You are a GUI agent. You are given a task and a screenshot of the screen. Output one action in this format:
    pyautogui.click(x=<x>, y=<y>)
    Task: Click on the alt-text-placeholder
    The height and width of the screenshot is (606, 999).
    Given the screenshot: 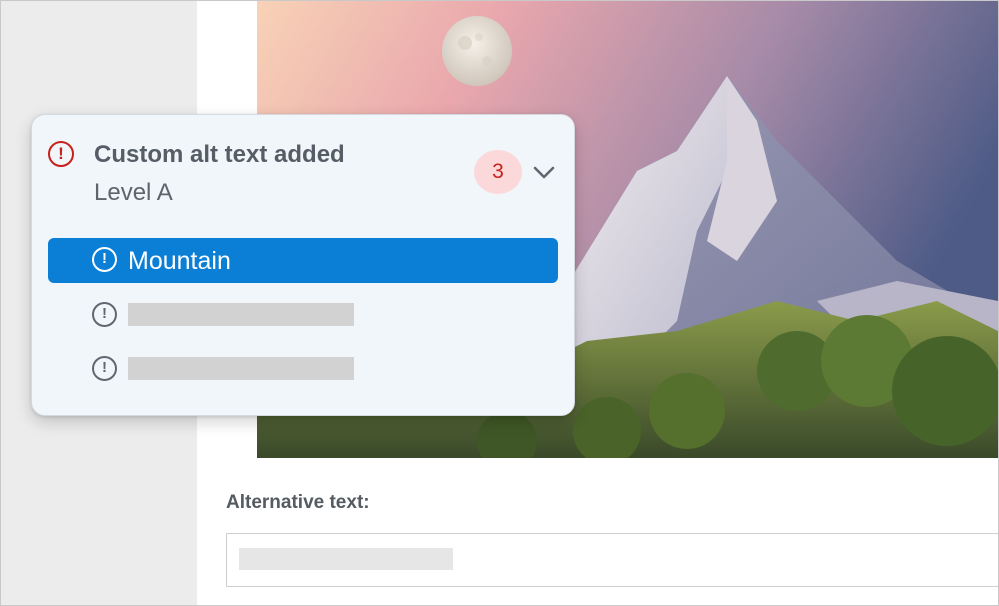 What is the action you would take?
    pyautogui.click(x=346, y=559)
    